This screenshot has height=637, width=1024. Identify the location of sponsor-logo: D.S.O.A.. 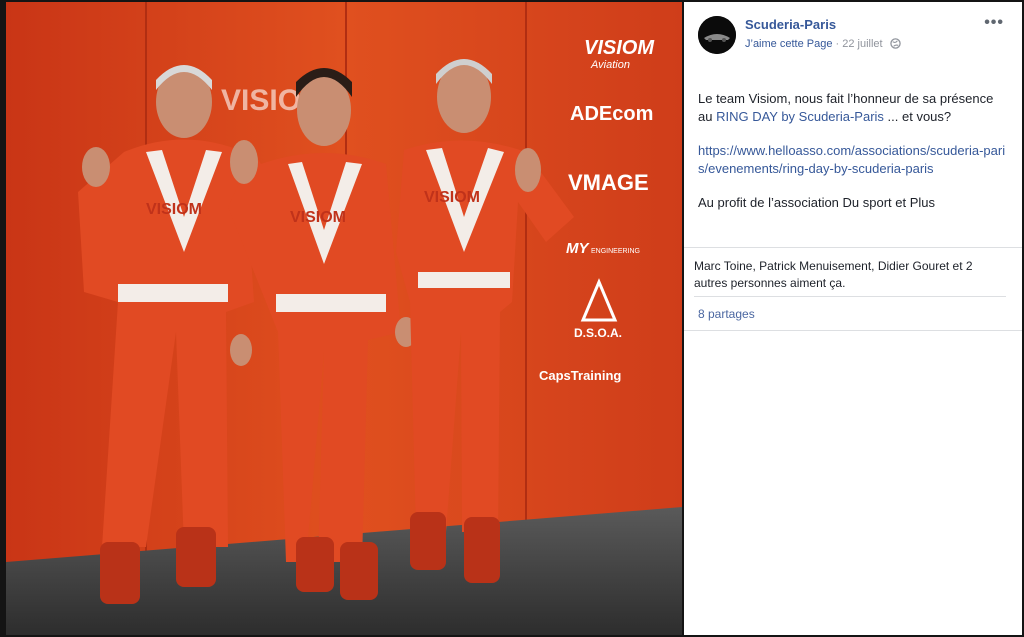
(598, 333).